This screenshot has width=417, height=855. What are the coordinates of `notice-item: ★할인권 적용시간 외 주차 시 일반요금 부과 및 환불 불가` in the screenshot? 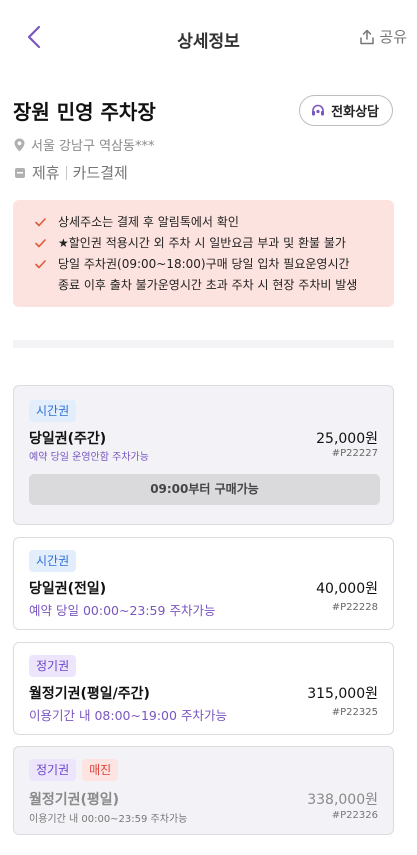 It's located at (206, 243).